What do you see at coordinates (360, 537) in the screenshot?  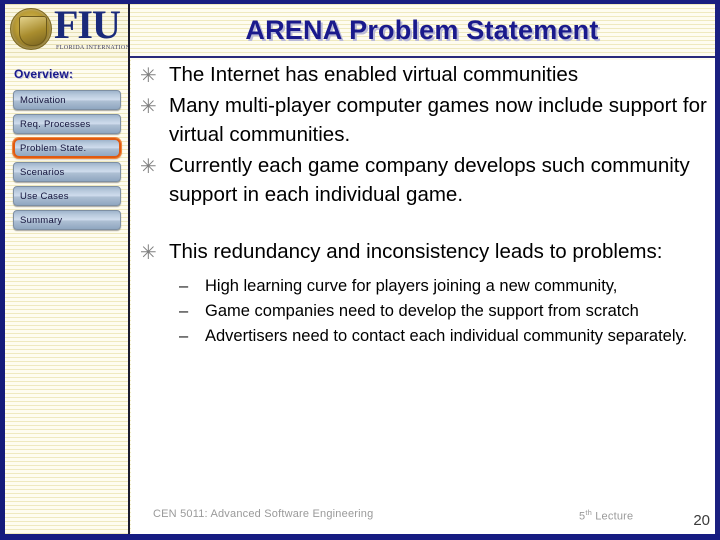 I see `frame-bottom-border` at bounding box center [360, 537].